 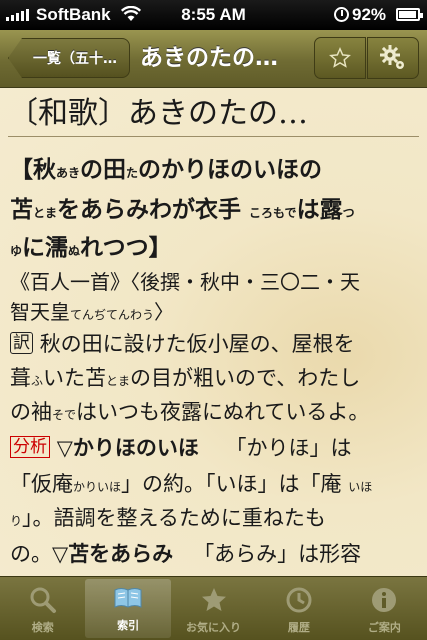 What do you see at coordinates (181, 447) in the screenshot?
I see `analysis-line-1: 分析 ▽かりほのいほ 「かりほ」は` at bounding box center [181, 447].